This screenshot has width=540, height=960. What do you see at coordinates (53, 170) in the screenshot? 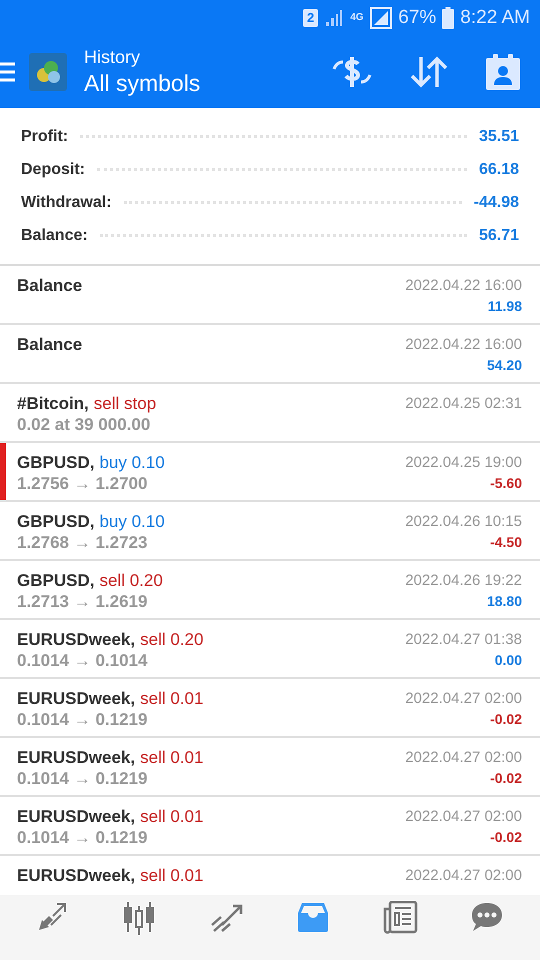
I see `summary-label: Deposit:` at bounding box center [53, 170].